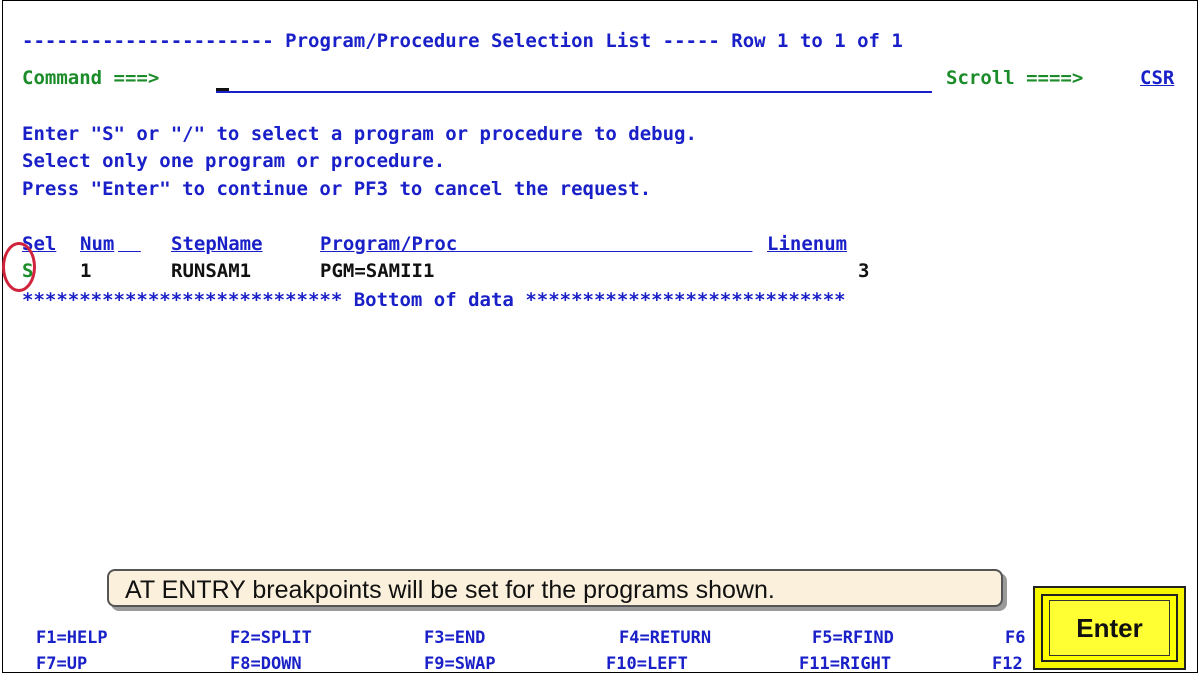 This screenshot has width=1204, height=675. Describe the element at coordinates (377, 271) in the screenshot. I see `row-program: PGM=SAMII1` at that location.